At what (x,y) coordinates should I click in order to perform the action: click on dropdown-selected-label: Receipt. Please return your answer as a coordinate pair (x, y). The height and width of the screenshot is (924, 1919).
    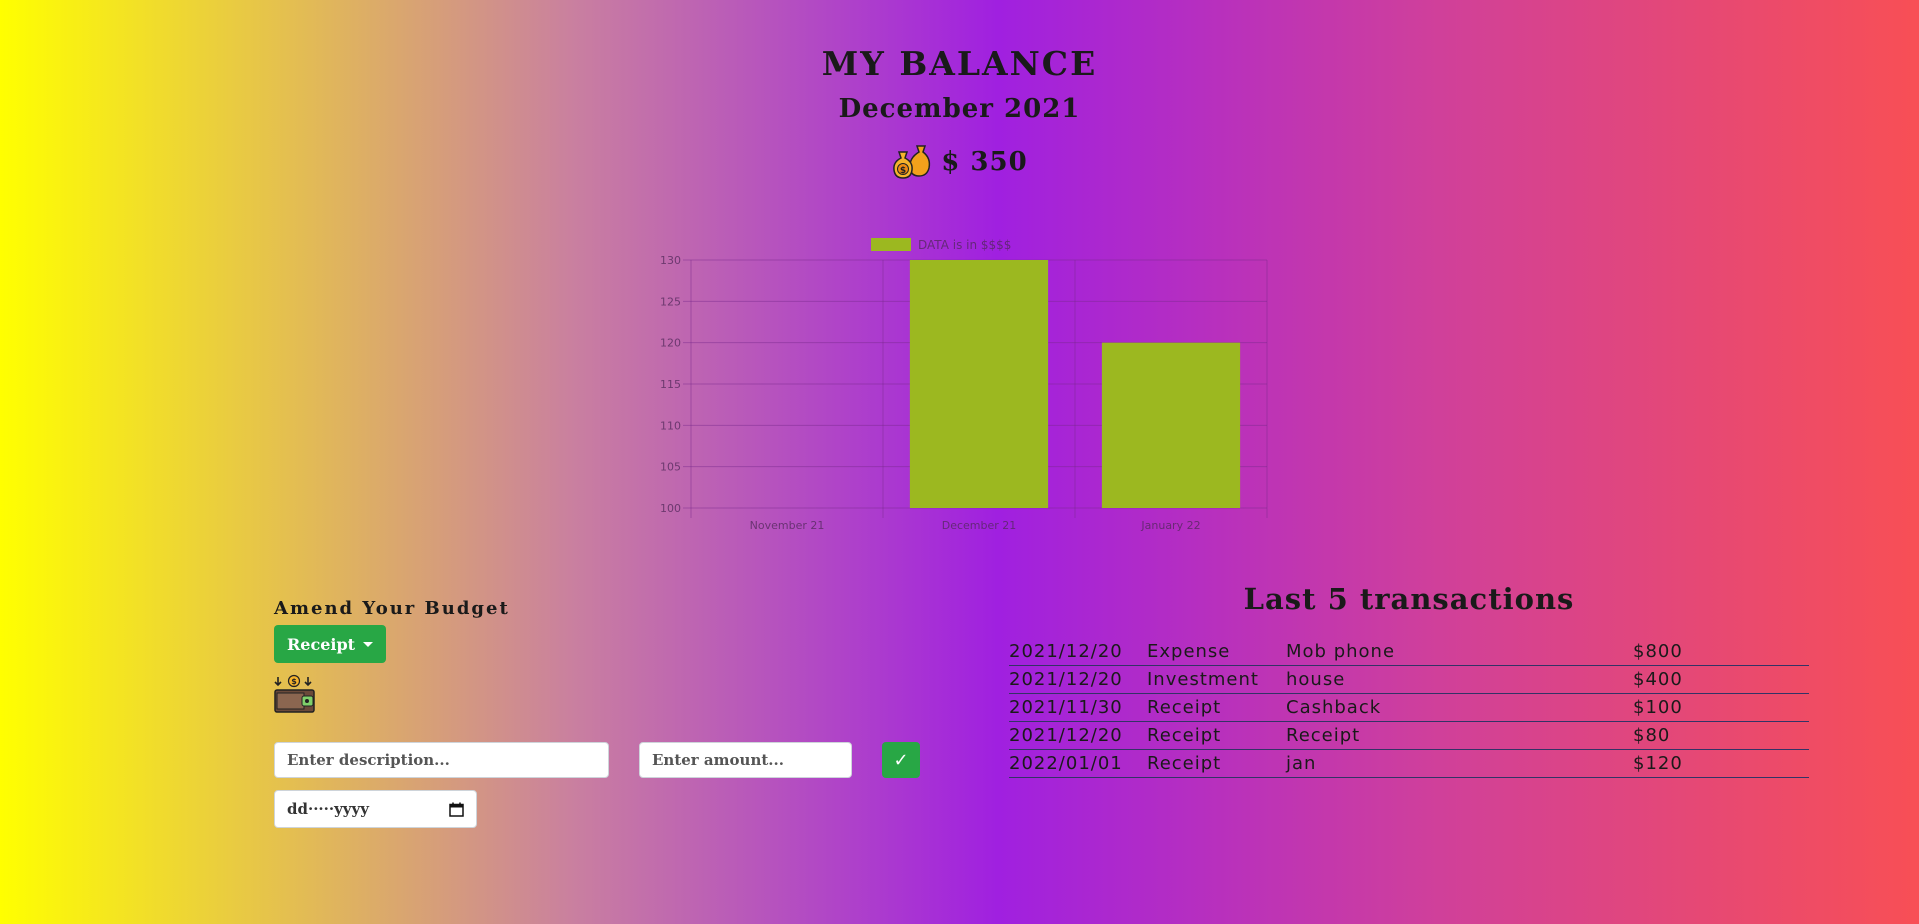
    Looking at the image, I should click on (321, 644).